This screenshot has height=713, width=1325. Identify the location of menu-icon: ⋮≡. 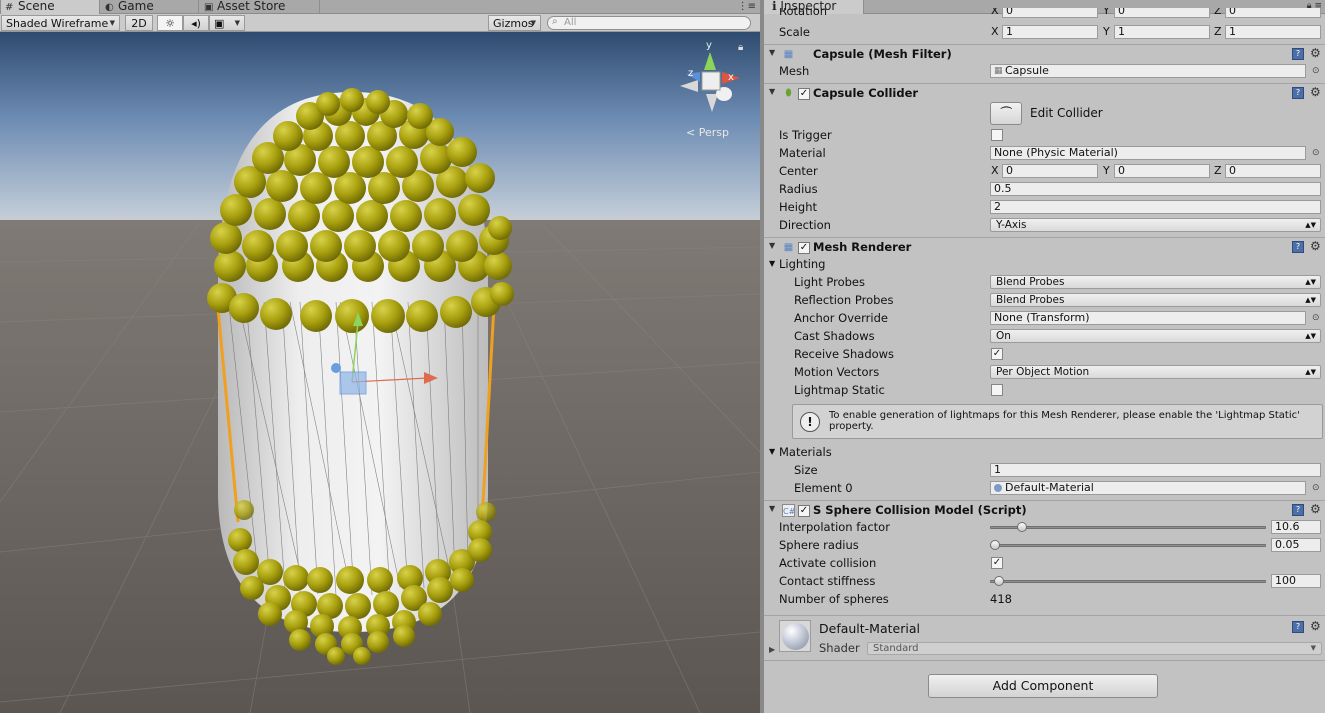
(747, 6).